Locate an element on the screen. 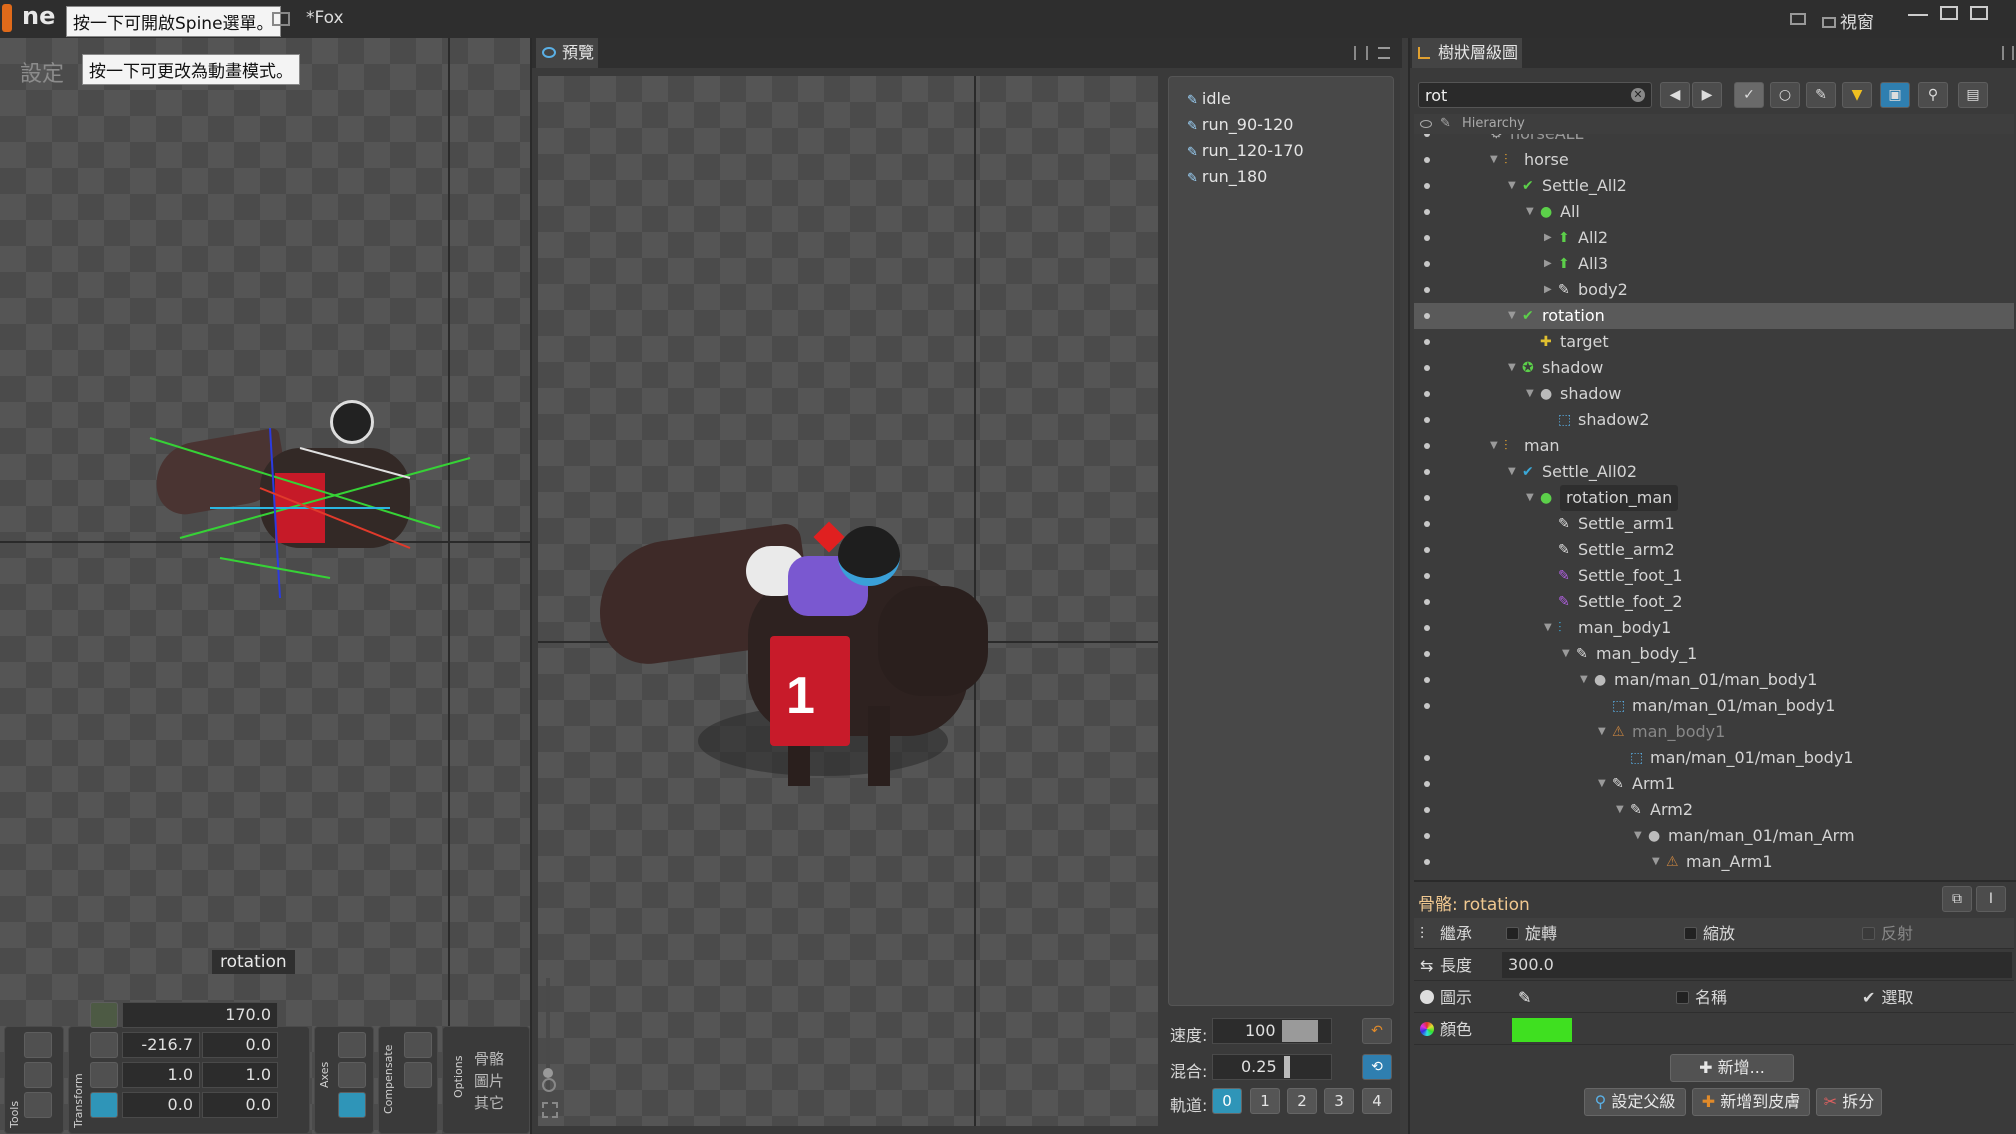 This screenshot has height=1134, width=2016. scale-tool-button is located at coordinates (104, 1075).